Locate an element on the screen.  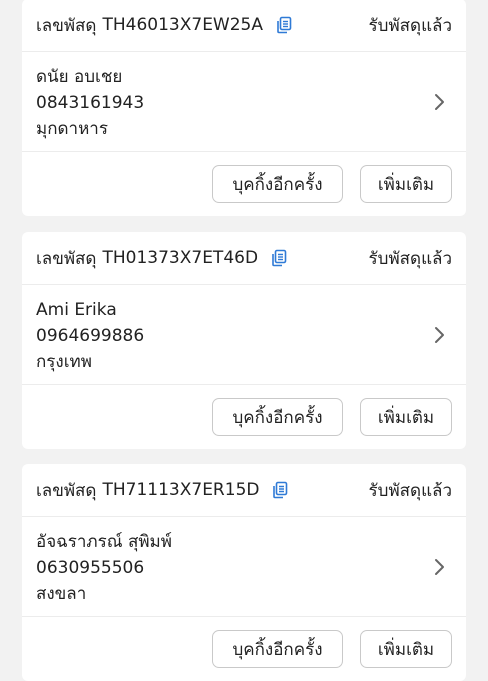
recipient-phone: 0843161943 is located at coordinates (90, 103).